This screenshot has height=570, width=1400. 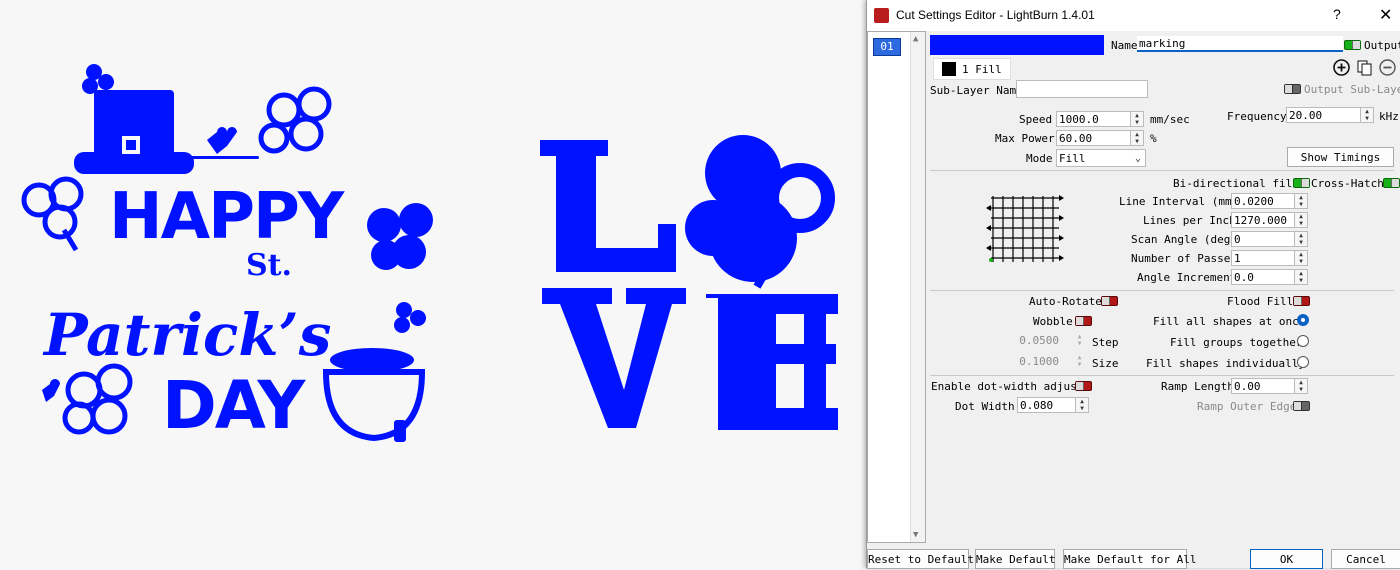 I want to click on flood-fill-label: Flood Fill, so click(x=1260, y=301).